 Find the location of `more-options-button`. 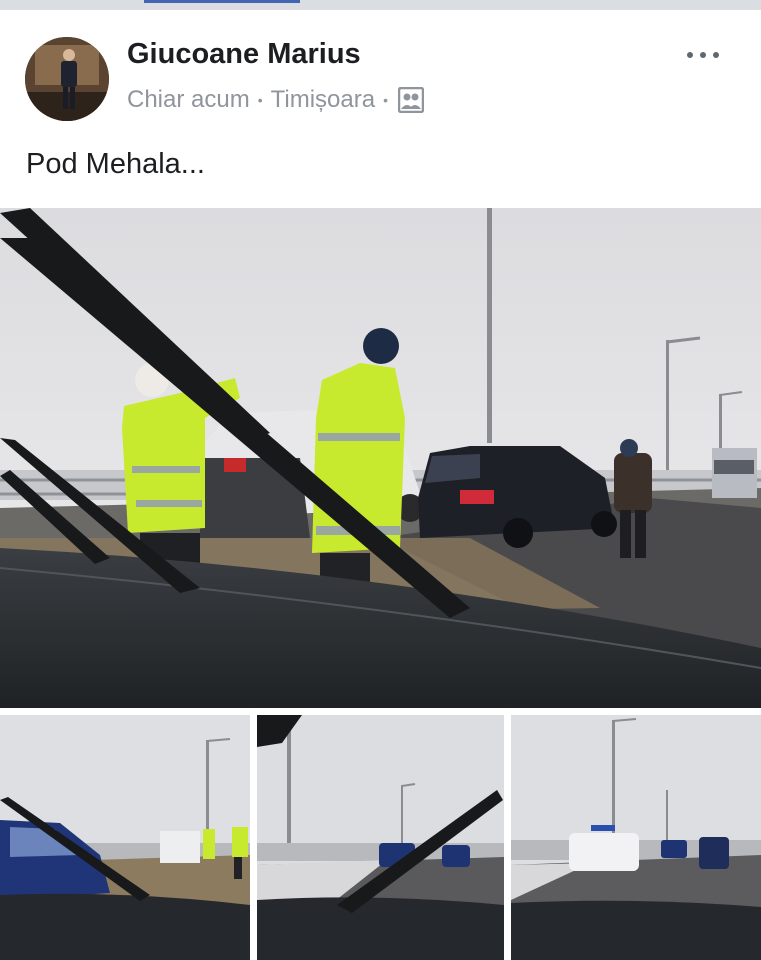

more-options-button is located at coordinates (703, 55).